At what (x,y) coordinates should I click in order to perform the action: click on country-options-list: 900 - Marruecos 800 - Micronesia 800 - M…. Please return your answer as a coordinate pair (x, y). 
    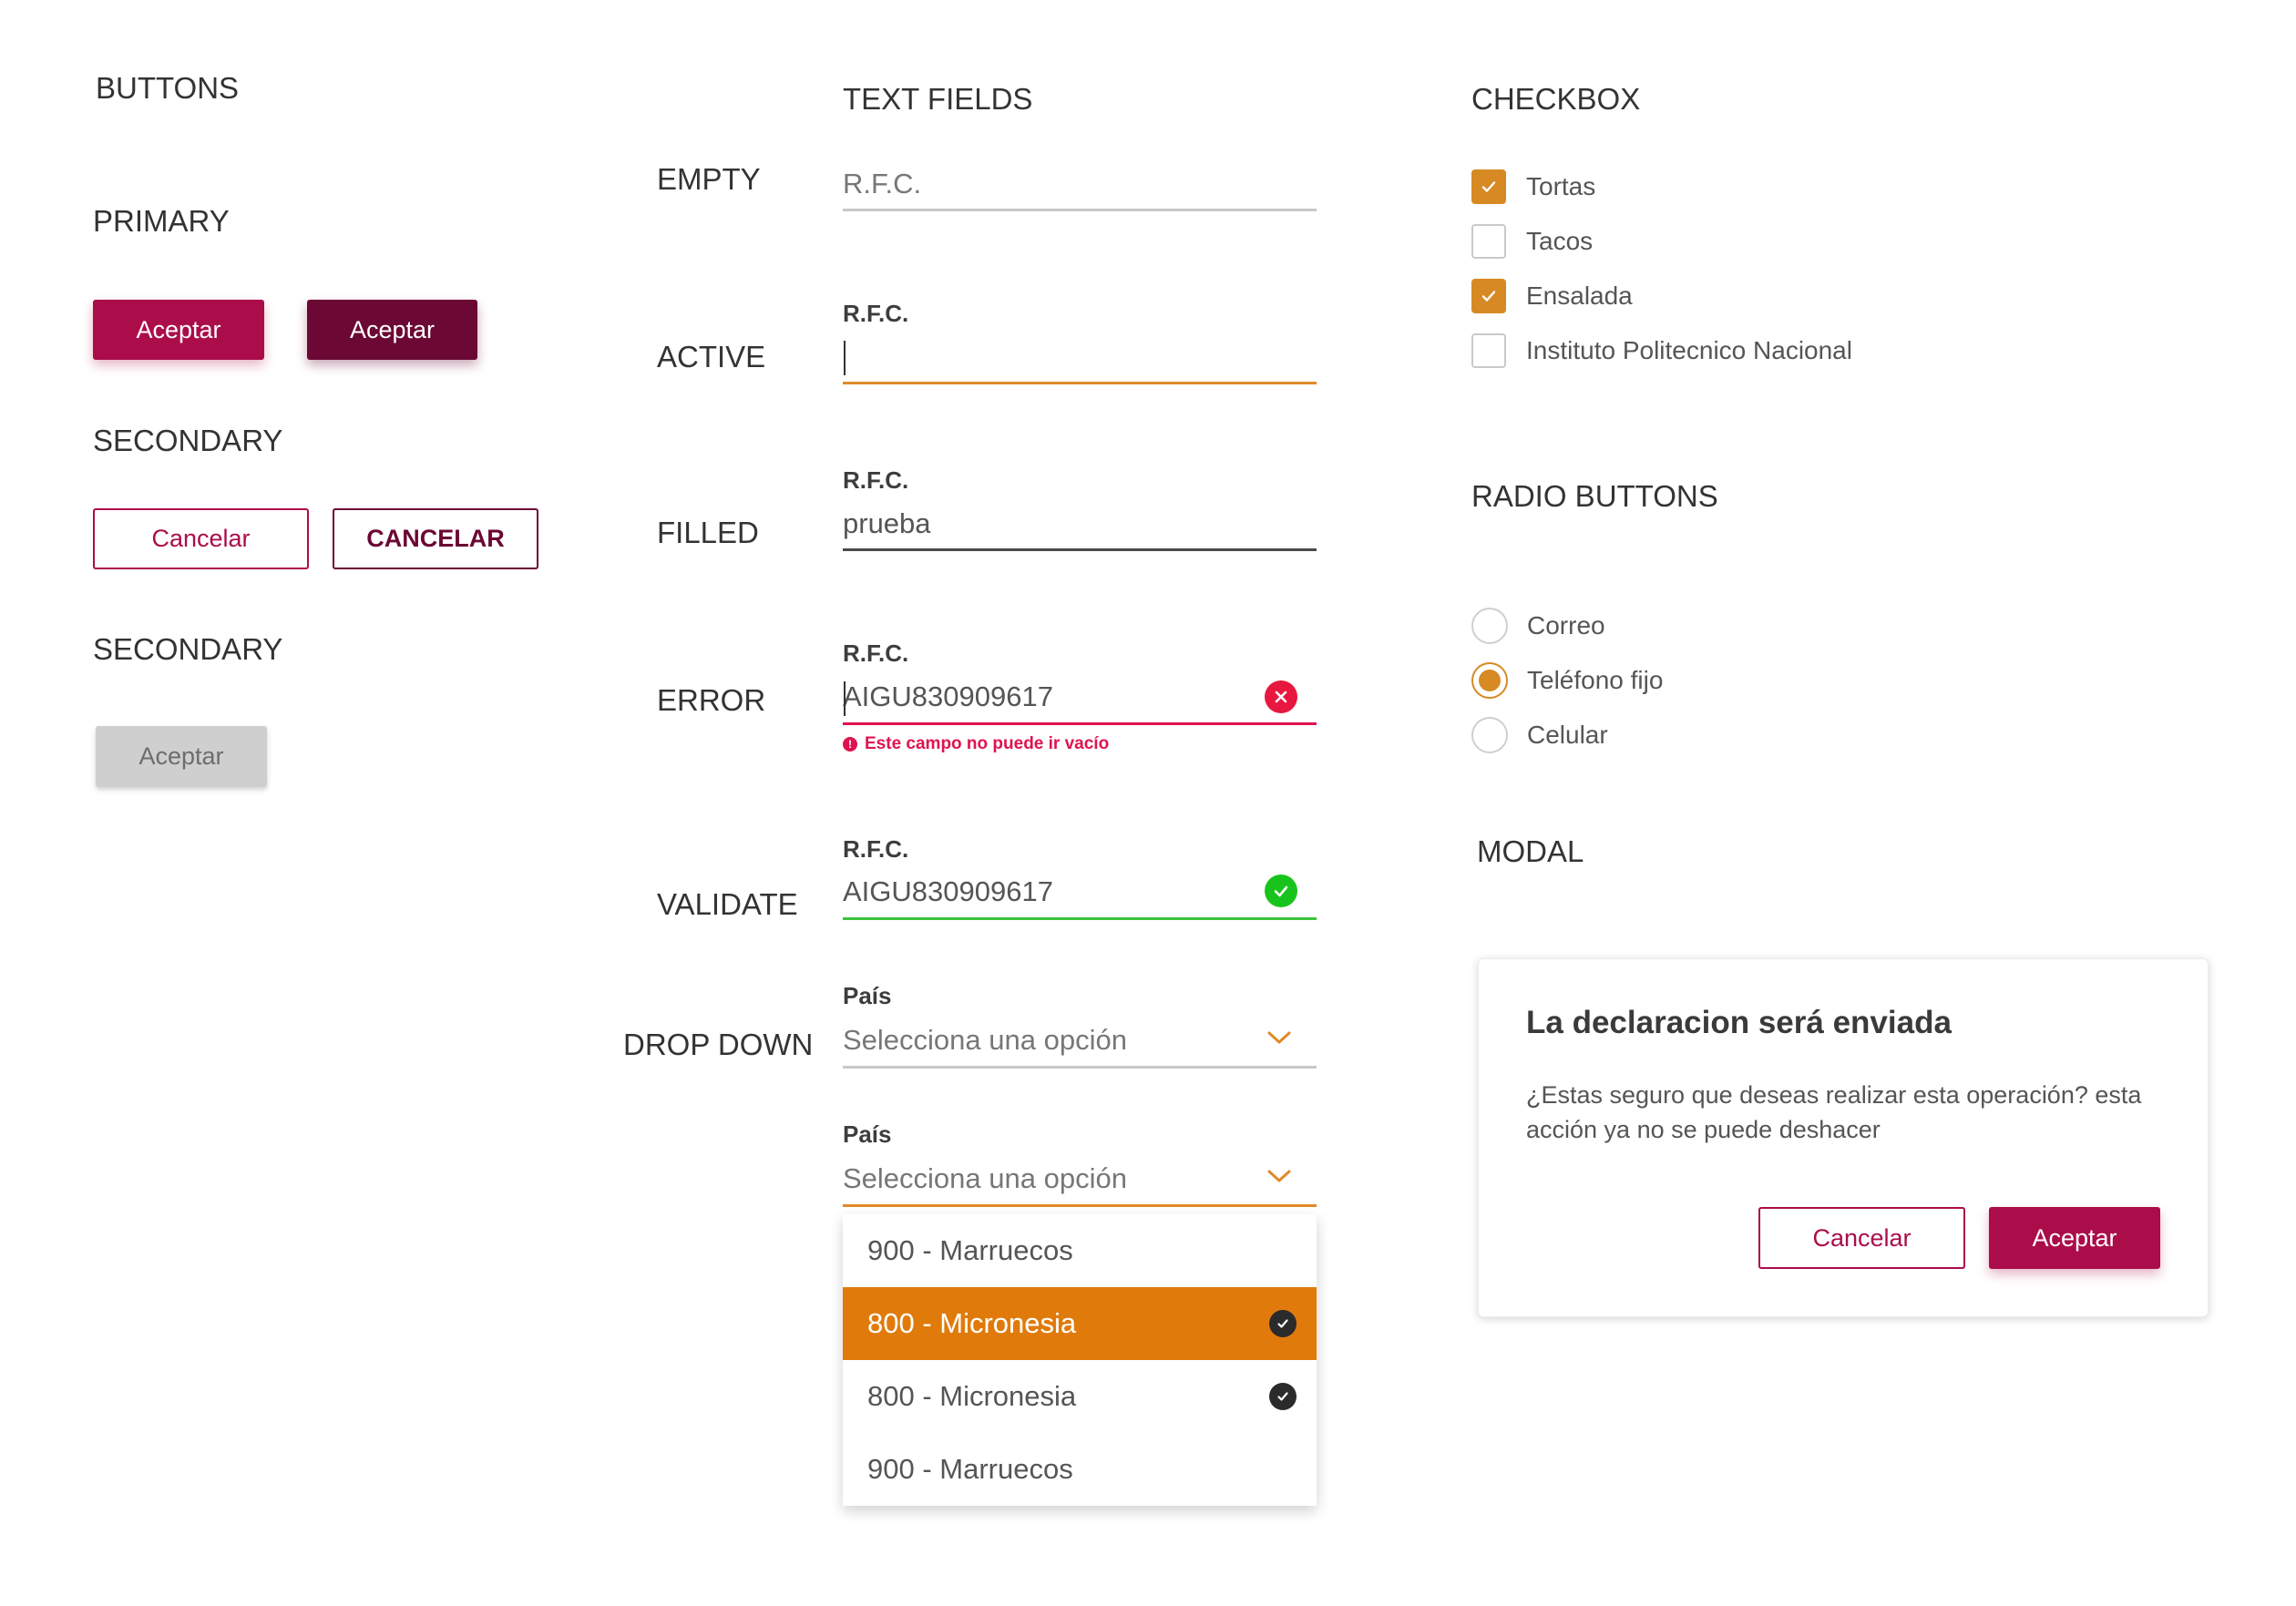
    Looking at the image, I should click on (1080, 1360).